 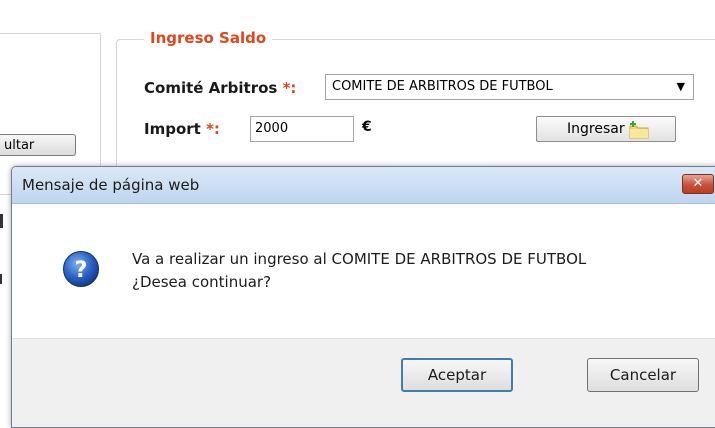 I want to click on comite-select-value: COMITE DE ARBITROS DE FUTBOL, so click(x=442, y=86).